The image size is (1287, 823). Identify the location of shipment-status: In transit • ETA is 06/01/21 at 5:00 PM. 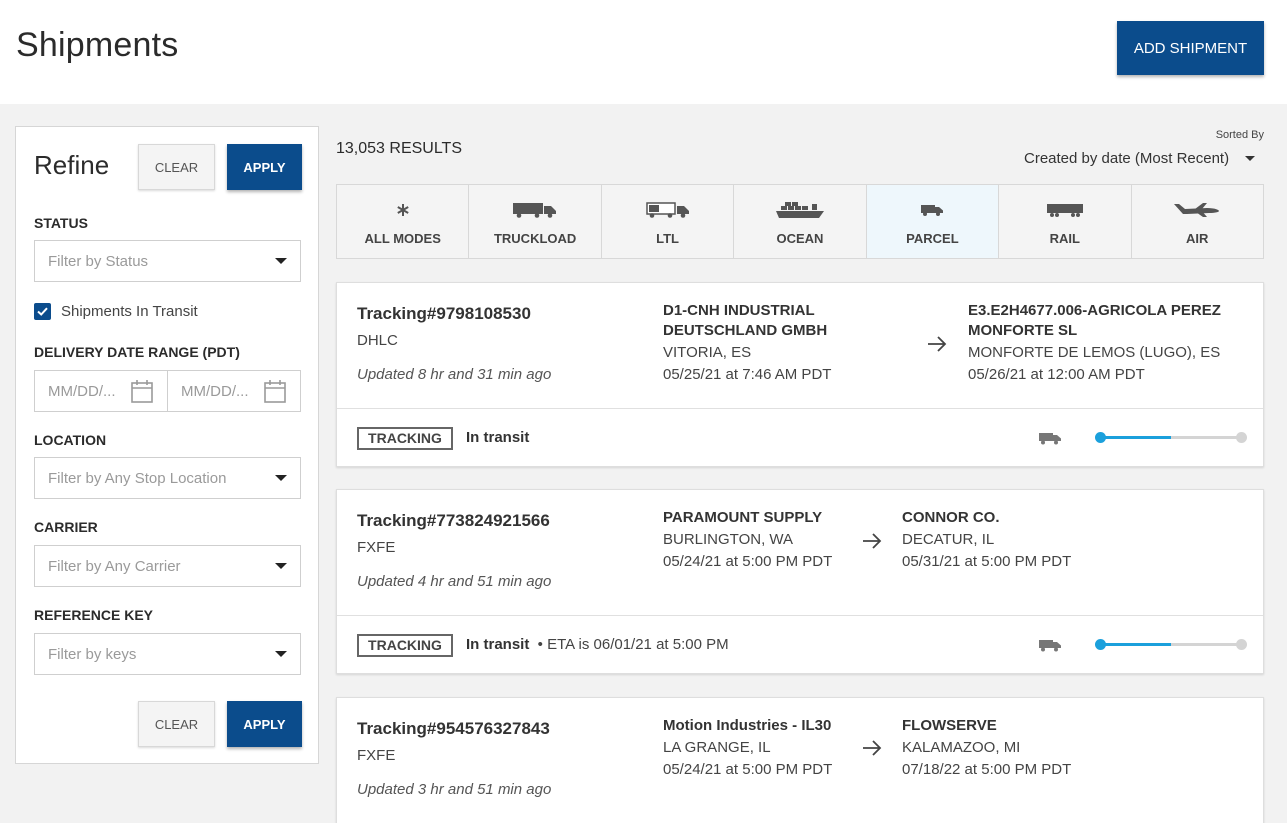
(597, 644).